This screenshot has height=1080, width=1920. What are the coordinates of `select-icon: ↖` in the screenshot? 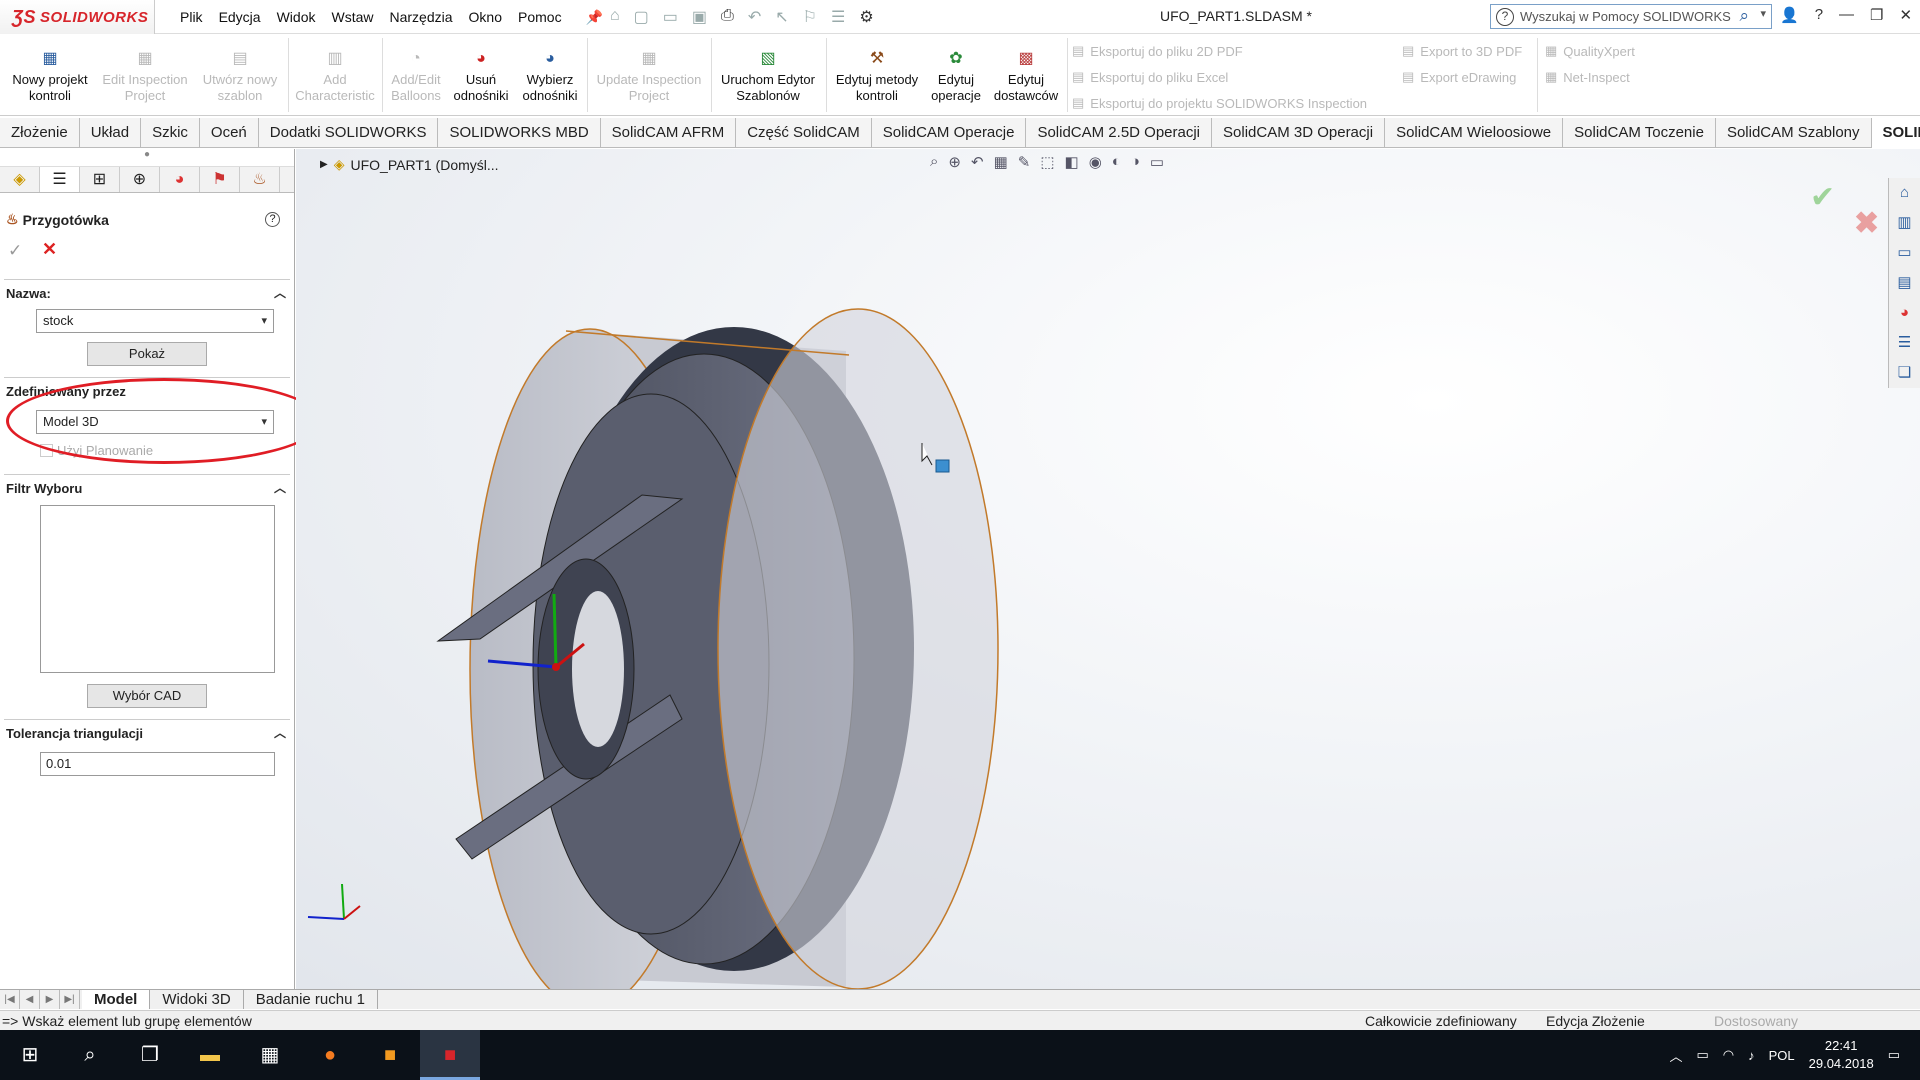 It's located at (781, 17).